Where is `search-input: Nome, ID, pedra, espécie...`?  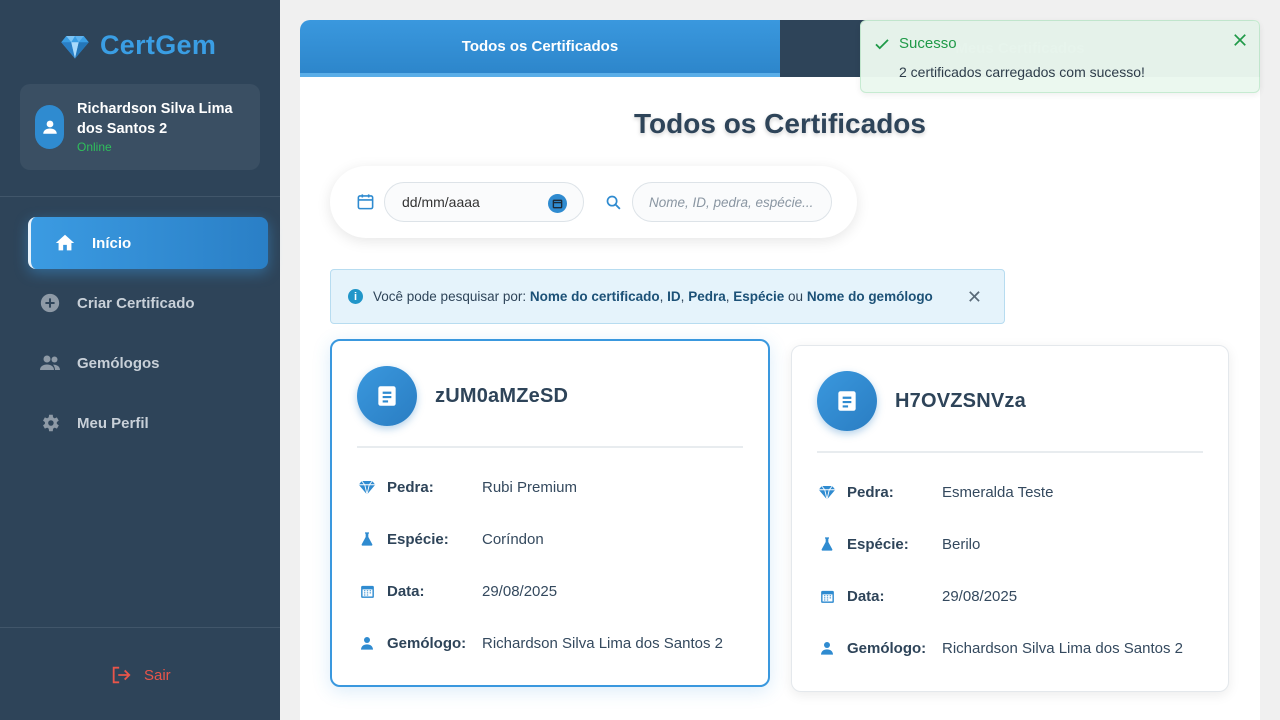
search-input: Nome, ID, pedra, espécie... is located at coordinates (732, 202).